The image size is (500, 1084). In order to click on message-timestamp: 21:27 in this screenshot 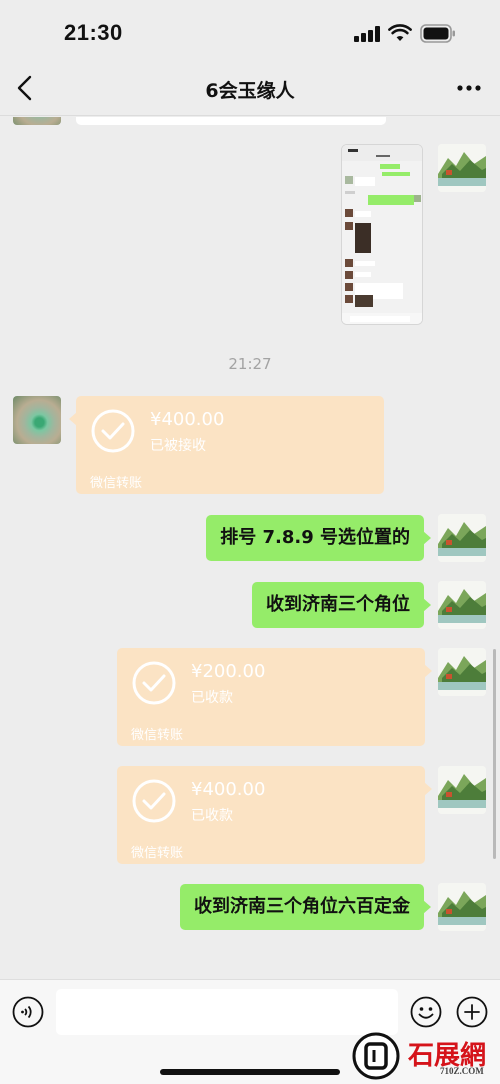, I will do `click(250, 364)`.